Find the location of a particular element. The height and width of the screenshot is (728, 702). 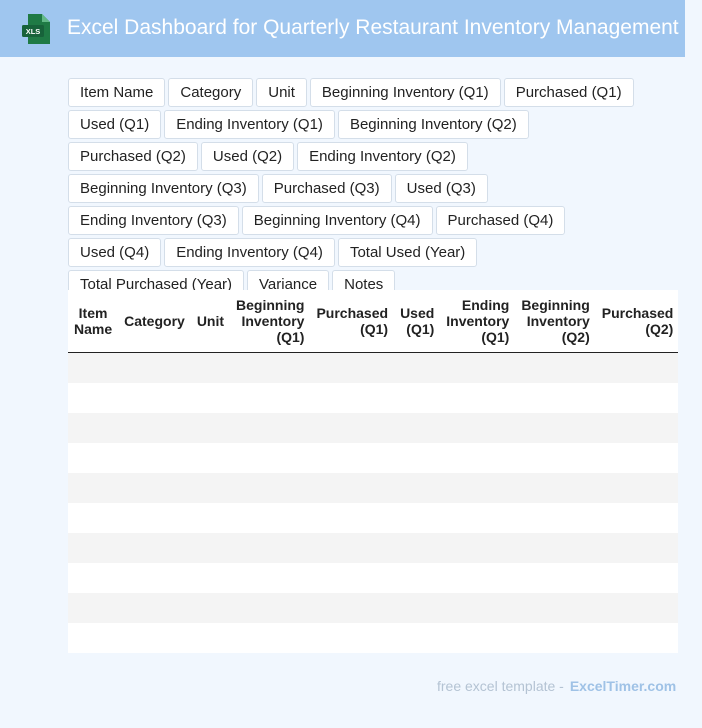

column-header: Beginning Inventory (Q2) is located at coordinates (555, 321).